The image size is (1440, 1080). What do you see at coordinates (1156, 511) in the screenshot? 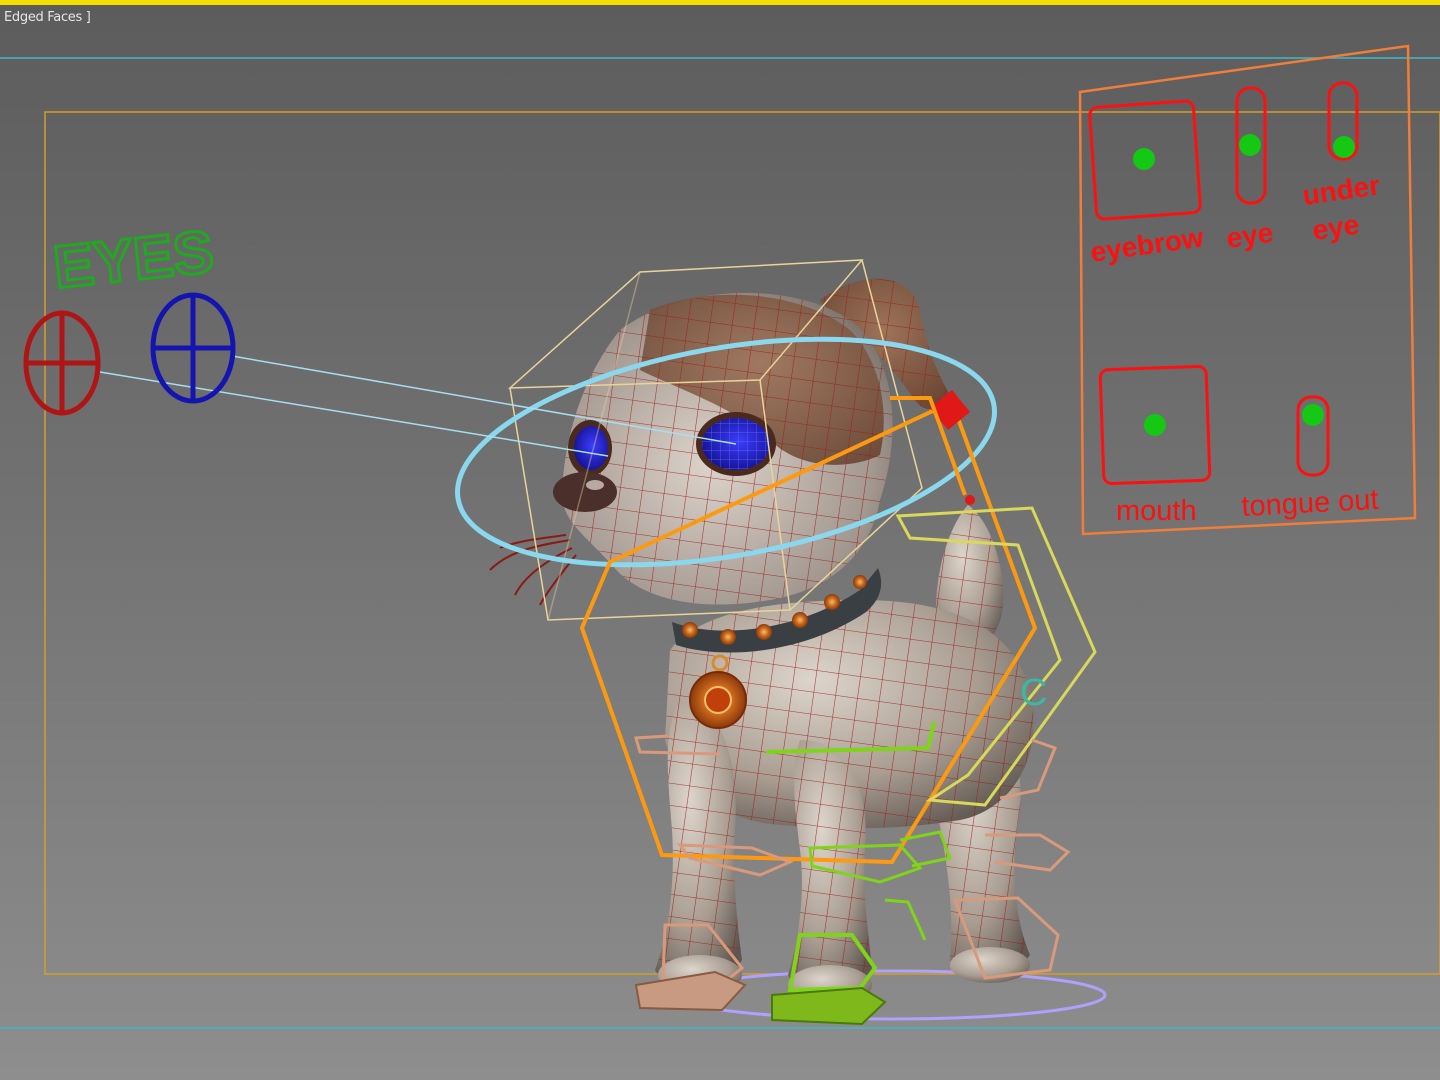
I see `mouth-label: mouth` at bounding box center [1156, 511].